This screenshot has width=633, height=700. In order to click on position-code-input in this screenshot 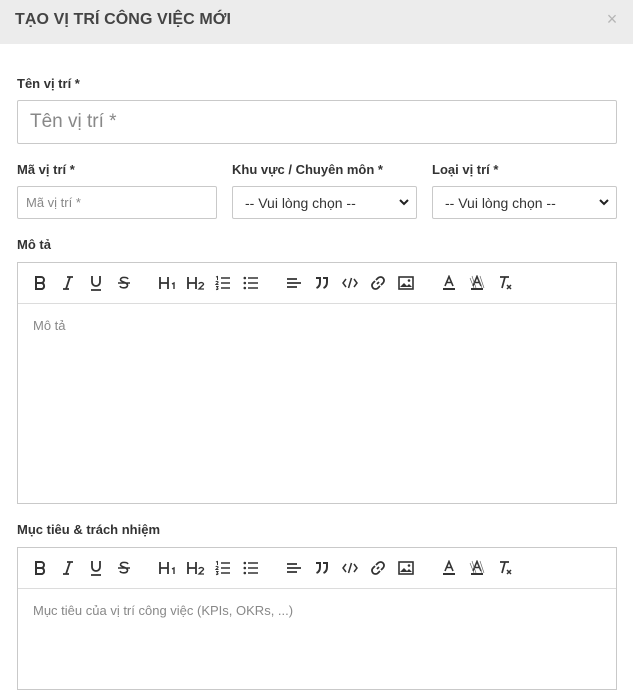, I will do `click(117, 202)`.